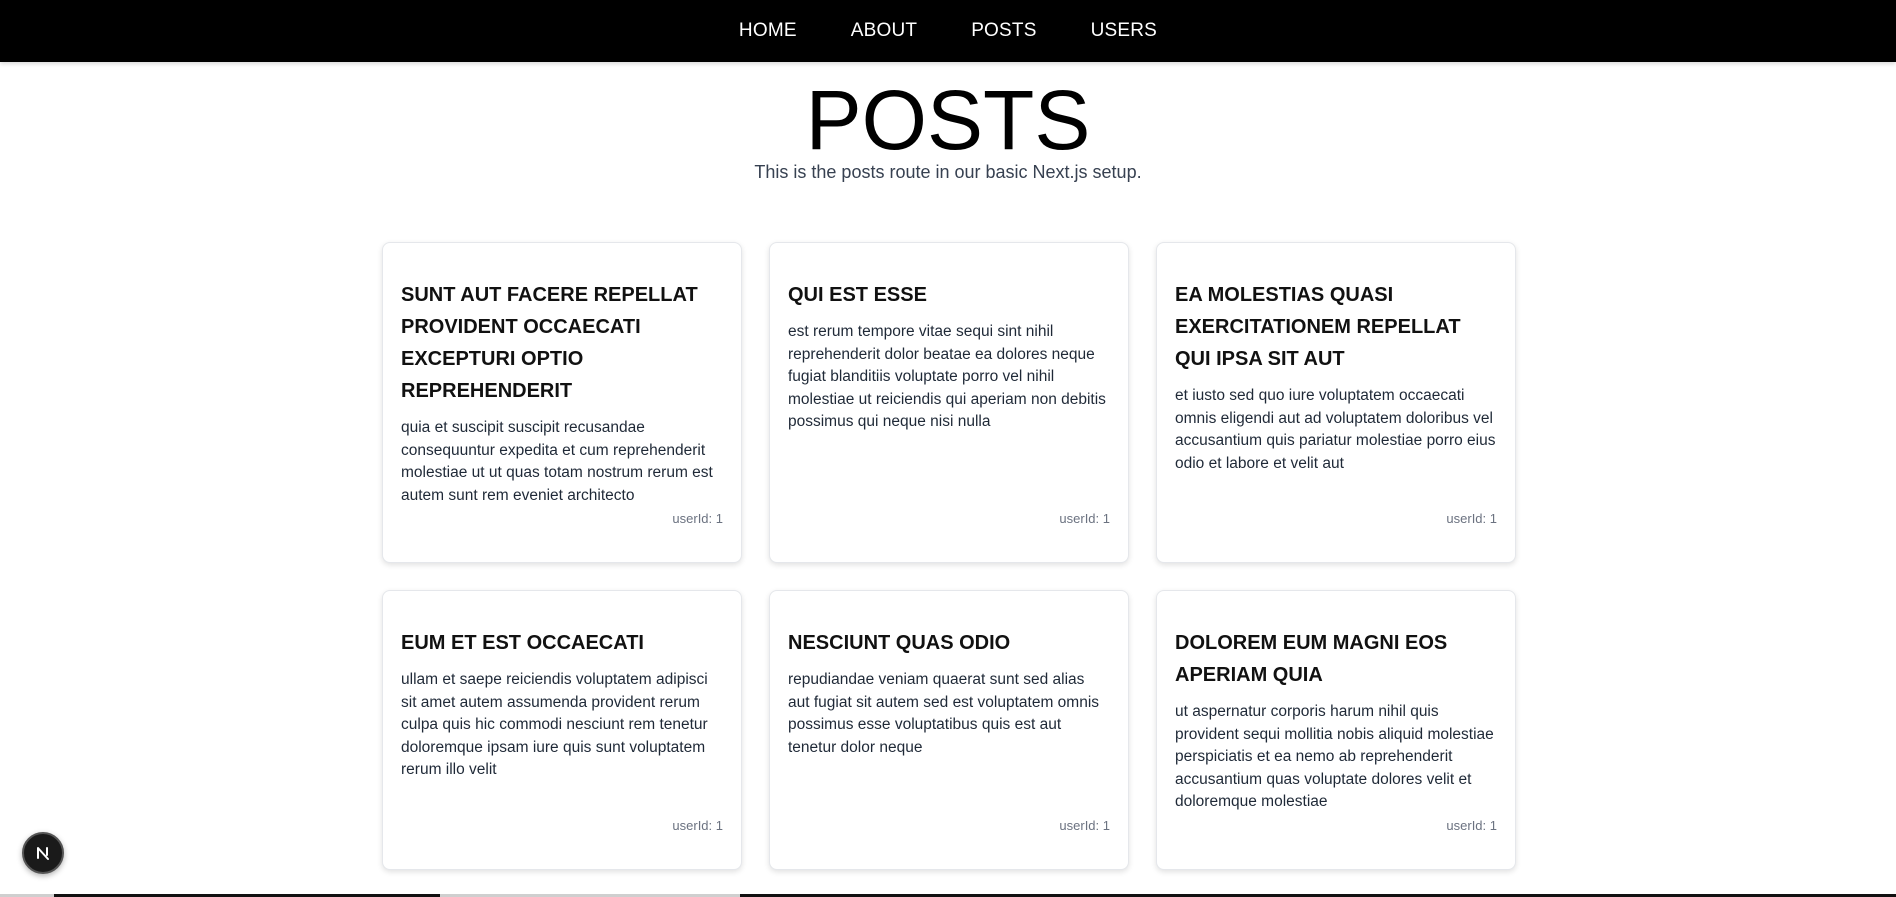 This screenshot has height=897, width=1896. I want to click on post-title: eum et est occaecati, so click(522, 643).